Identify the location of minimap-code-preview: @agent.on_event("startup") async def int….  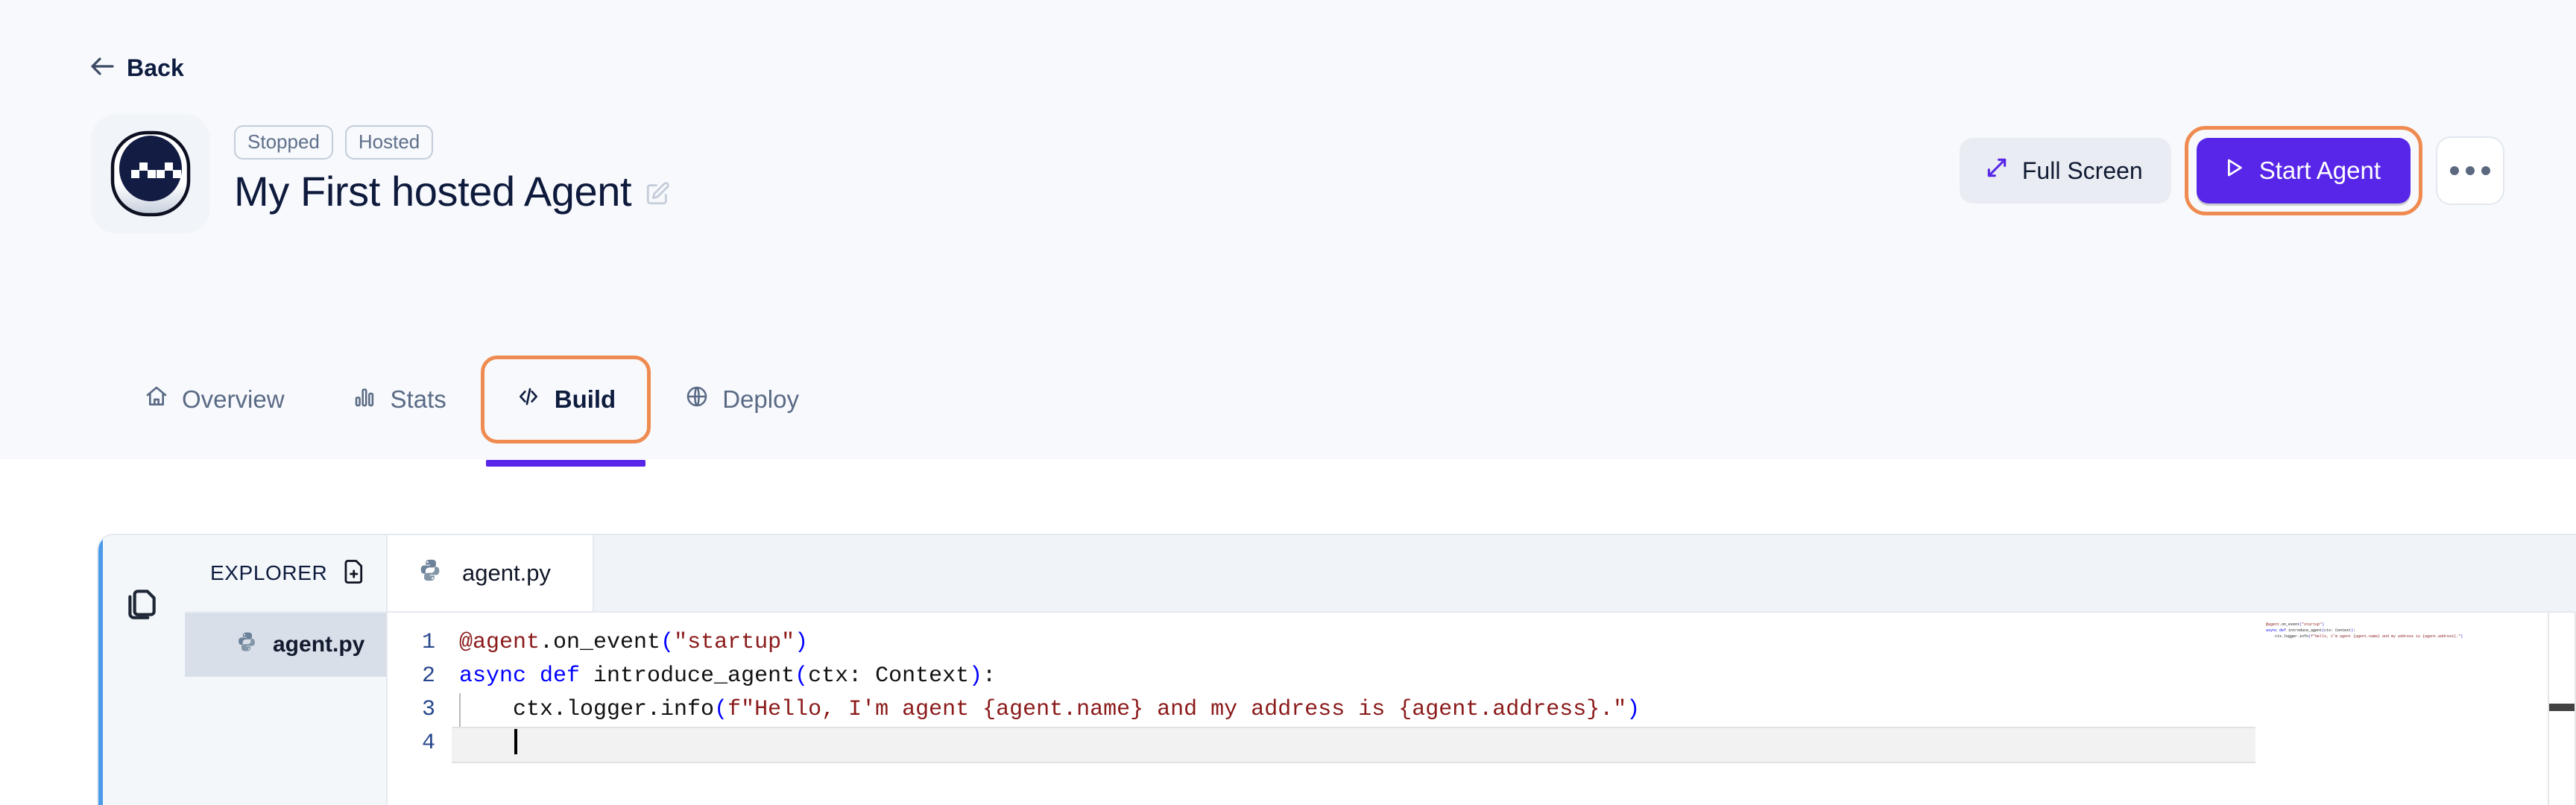
(2364, 630).